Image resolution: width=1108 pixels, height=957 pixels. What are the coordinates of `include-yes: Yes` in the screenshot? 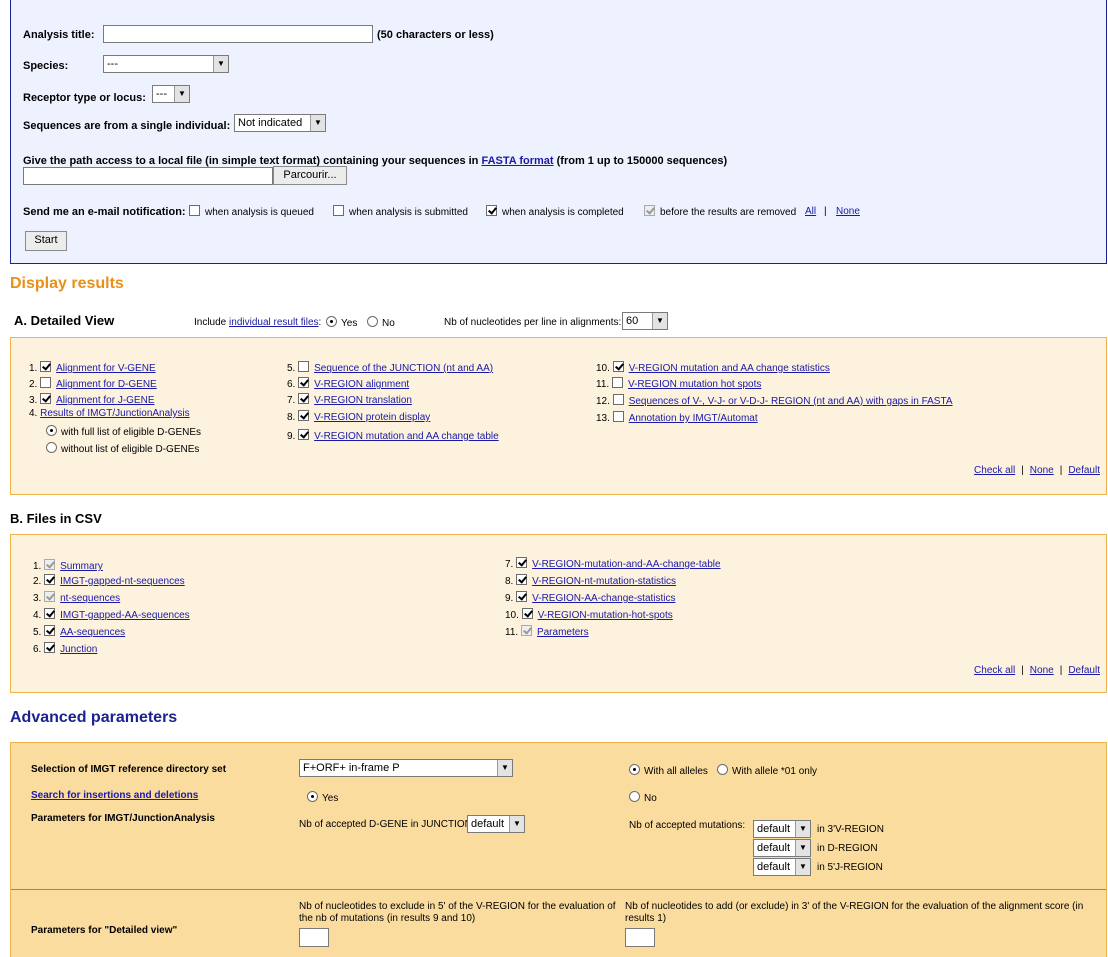 It's located at (341, 322).